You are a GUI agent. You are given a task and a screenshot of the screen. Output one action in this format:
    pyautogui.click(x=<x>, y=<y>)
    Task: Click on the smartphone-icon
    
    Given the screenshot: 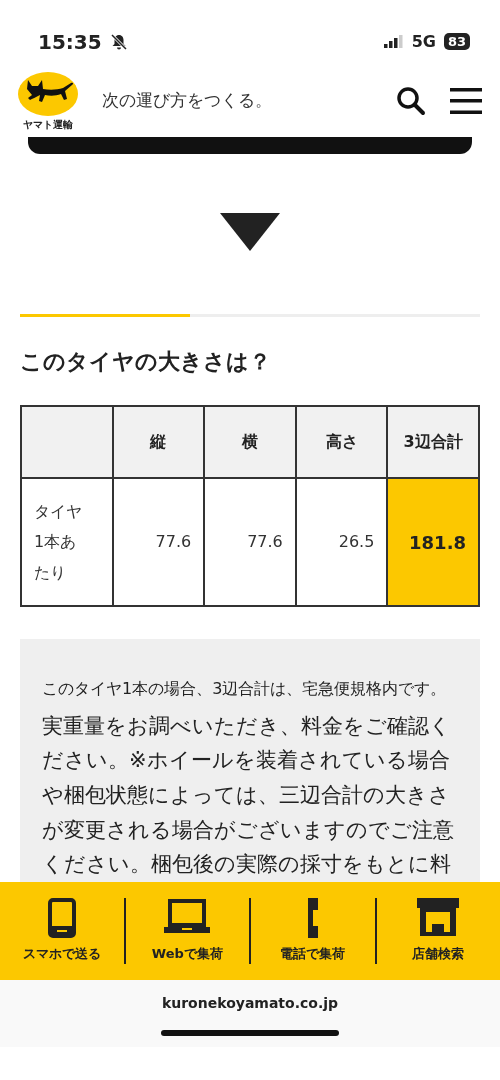 What is the action you would take?
    pyautogui.click(x=61, y=917)
    